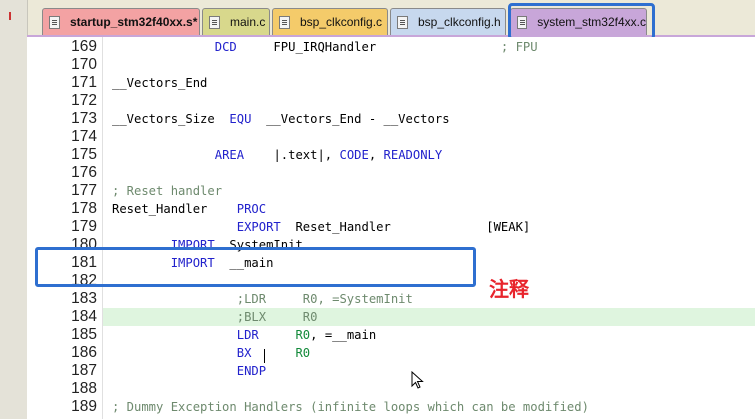 The width and height of the screenshot is (755, 419). Describe the element at coordinates (251, 371) in the screenshot. I see `code-token: ENDP` at that location.